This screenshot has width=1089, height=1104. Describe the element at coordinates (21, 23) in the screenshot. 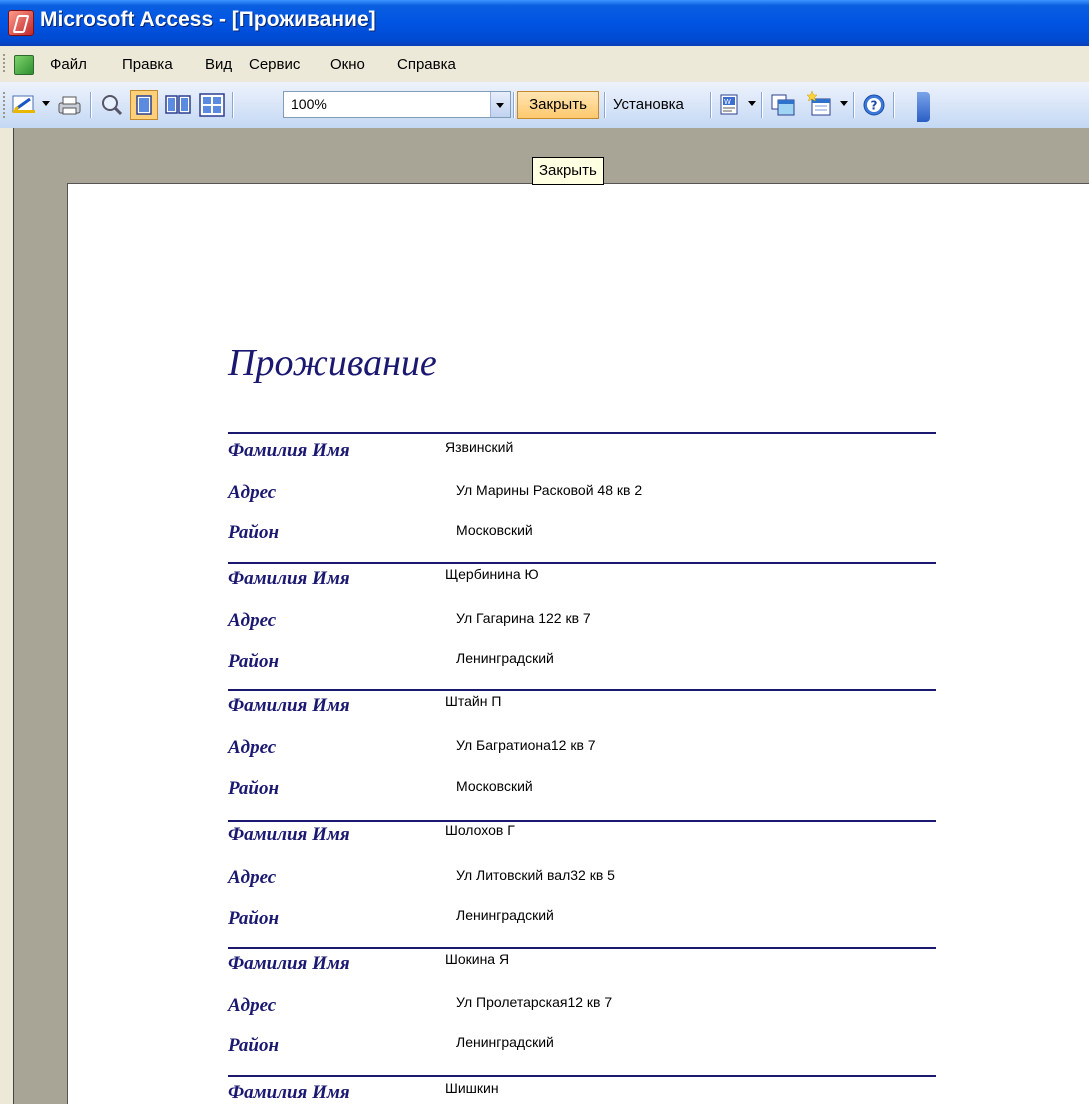

I see `access-app-icon` at that location.